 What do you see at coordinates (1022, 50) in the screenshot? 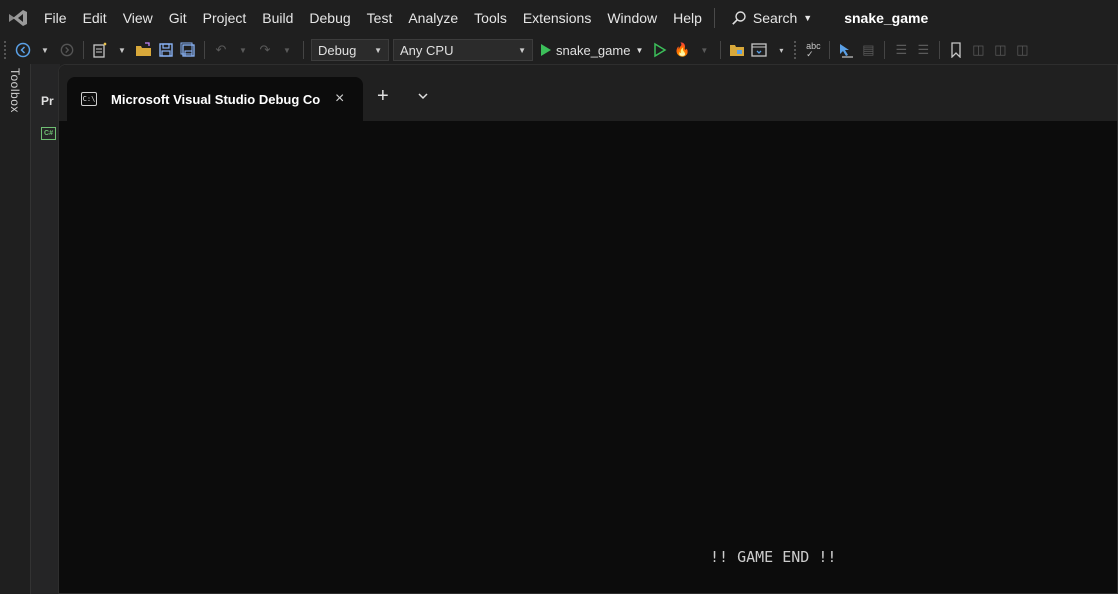
I see `clear-bookmarks-icon: ◫` at bounding box center [1022, 50].